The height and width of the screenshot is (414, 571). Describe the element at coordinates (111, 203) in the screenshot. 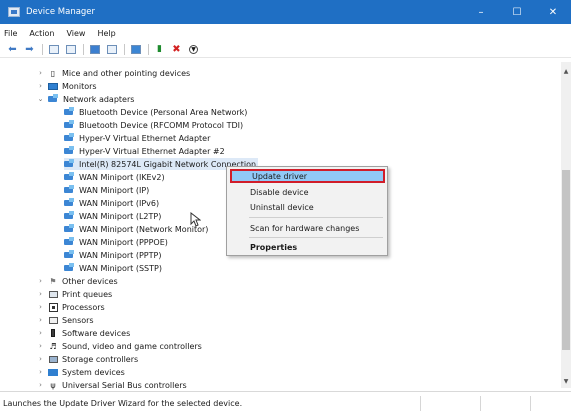

I see `tree-device: WAN Miniport (IPv6)` at that location.